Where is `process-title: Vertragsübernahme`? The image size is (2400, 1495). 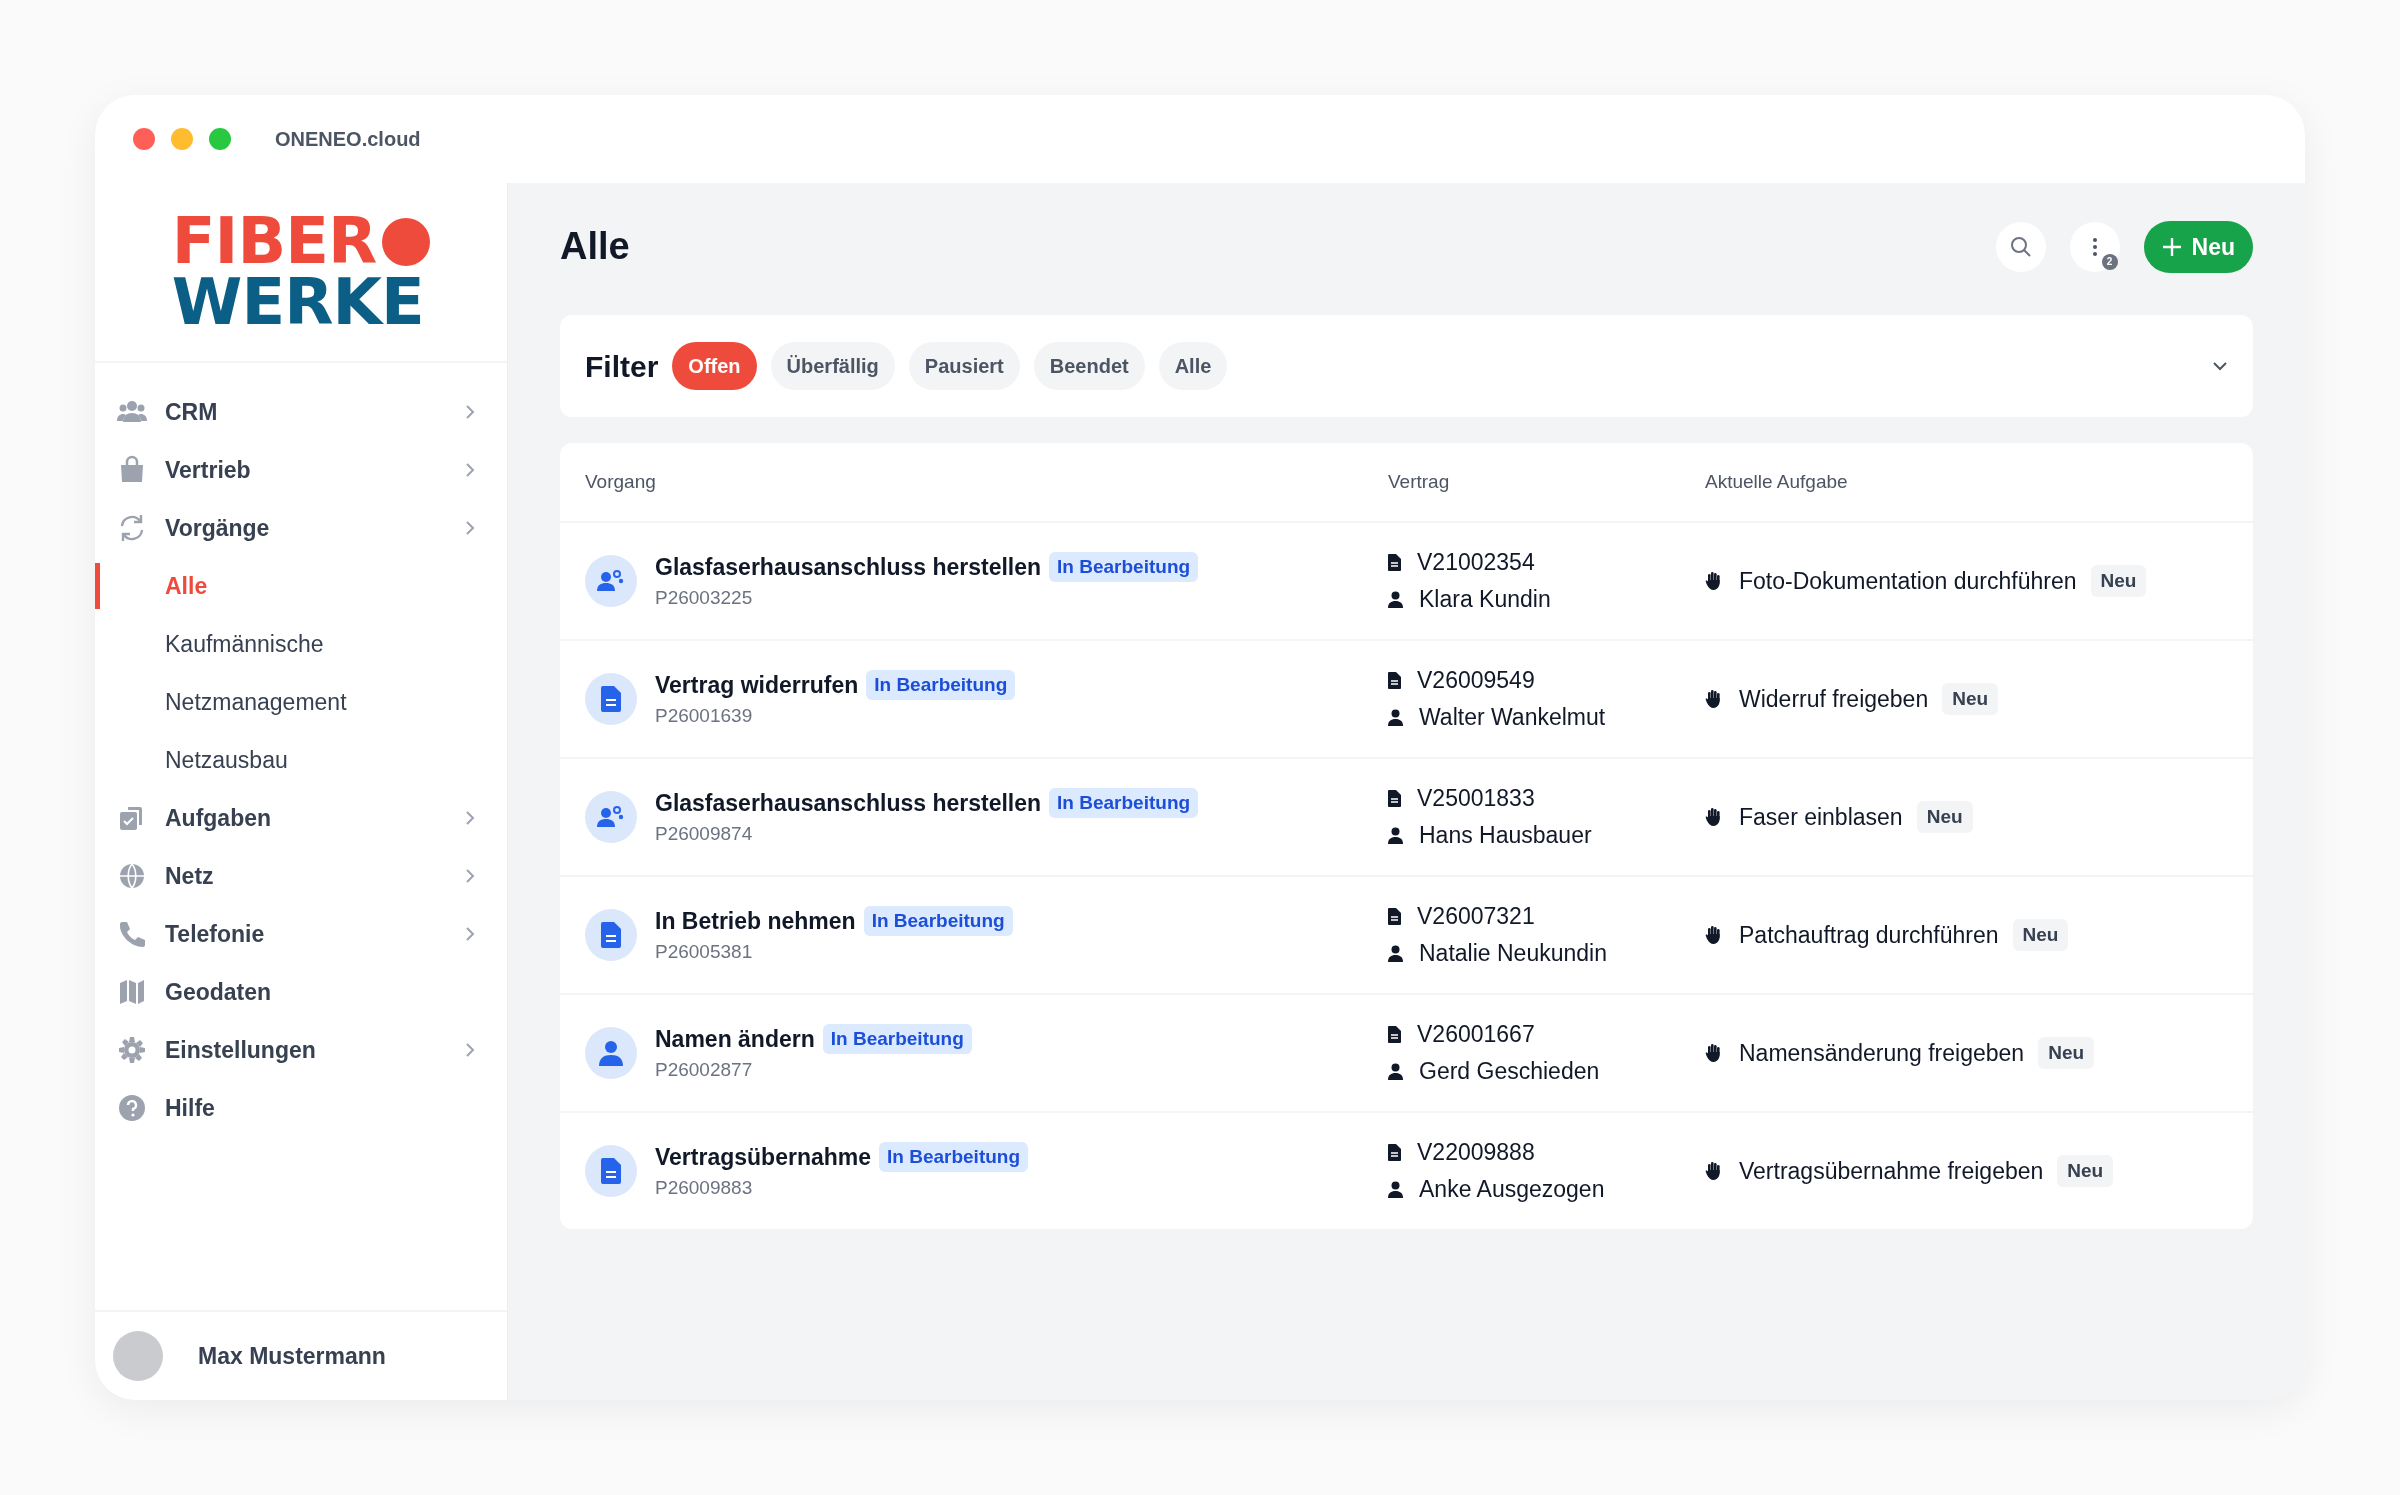 process-title: Vertragsübernahme is located at coordinates (763, 1156).